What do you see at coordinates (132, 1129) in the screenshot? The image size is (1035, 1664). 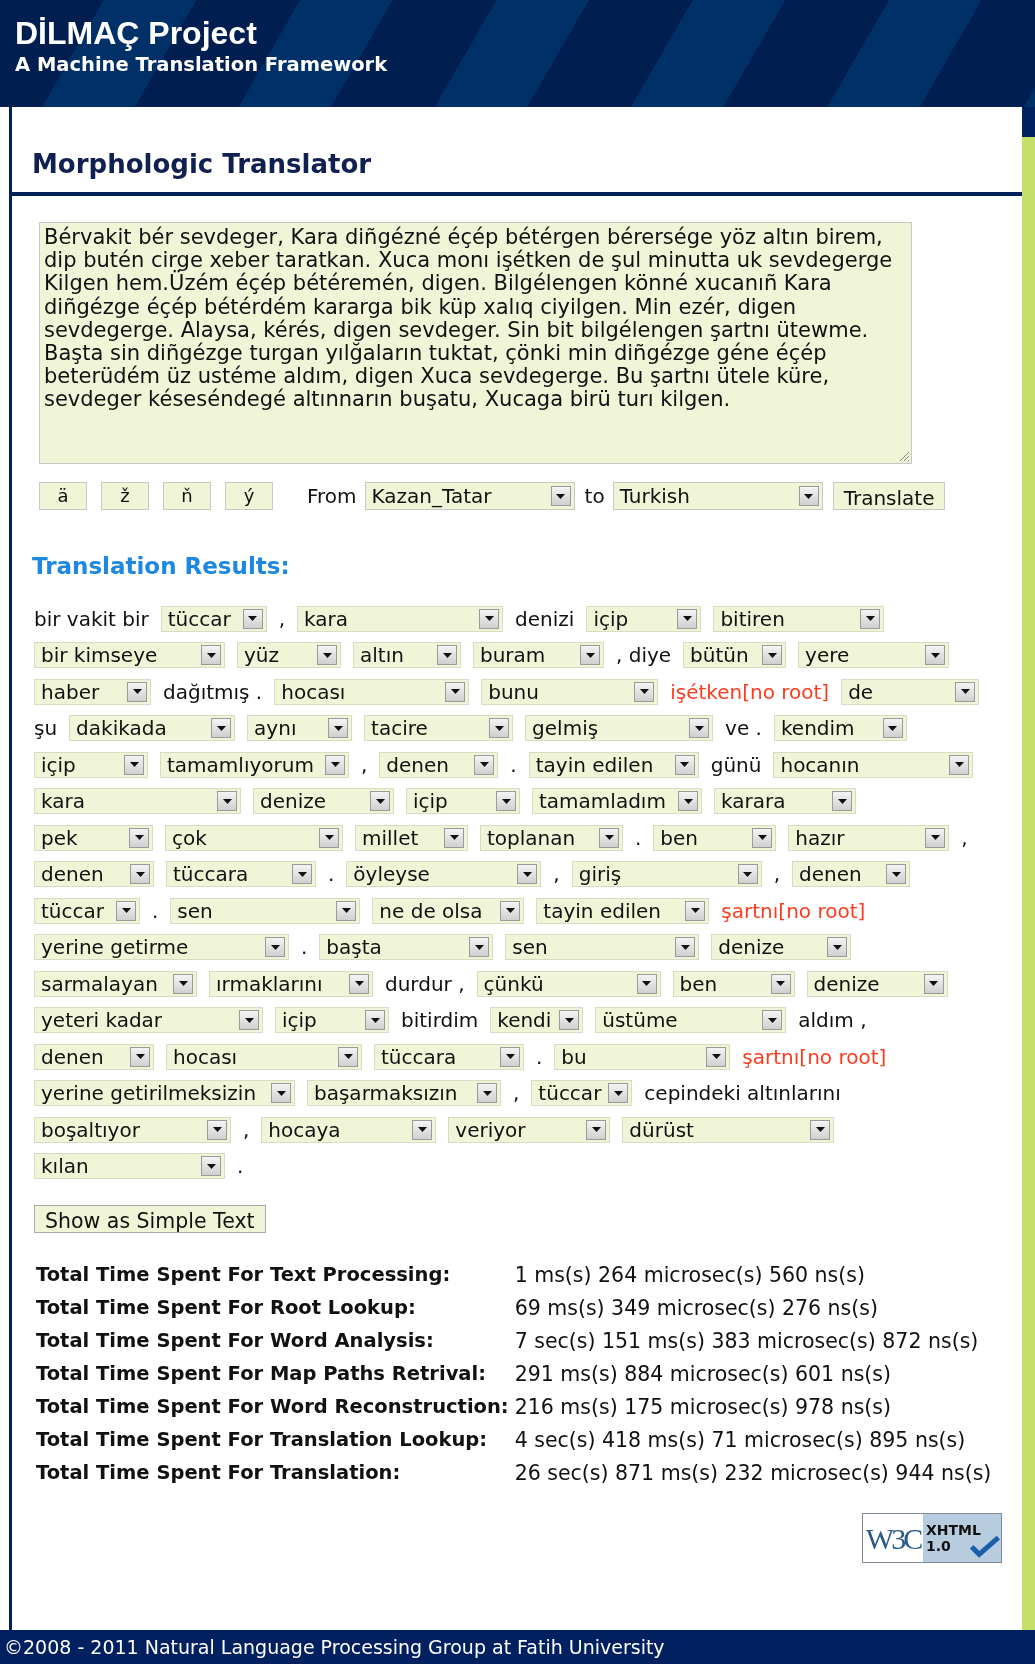 I see `word-dropdown: boşaltıyor` at bounding box center [132, 1129].